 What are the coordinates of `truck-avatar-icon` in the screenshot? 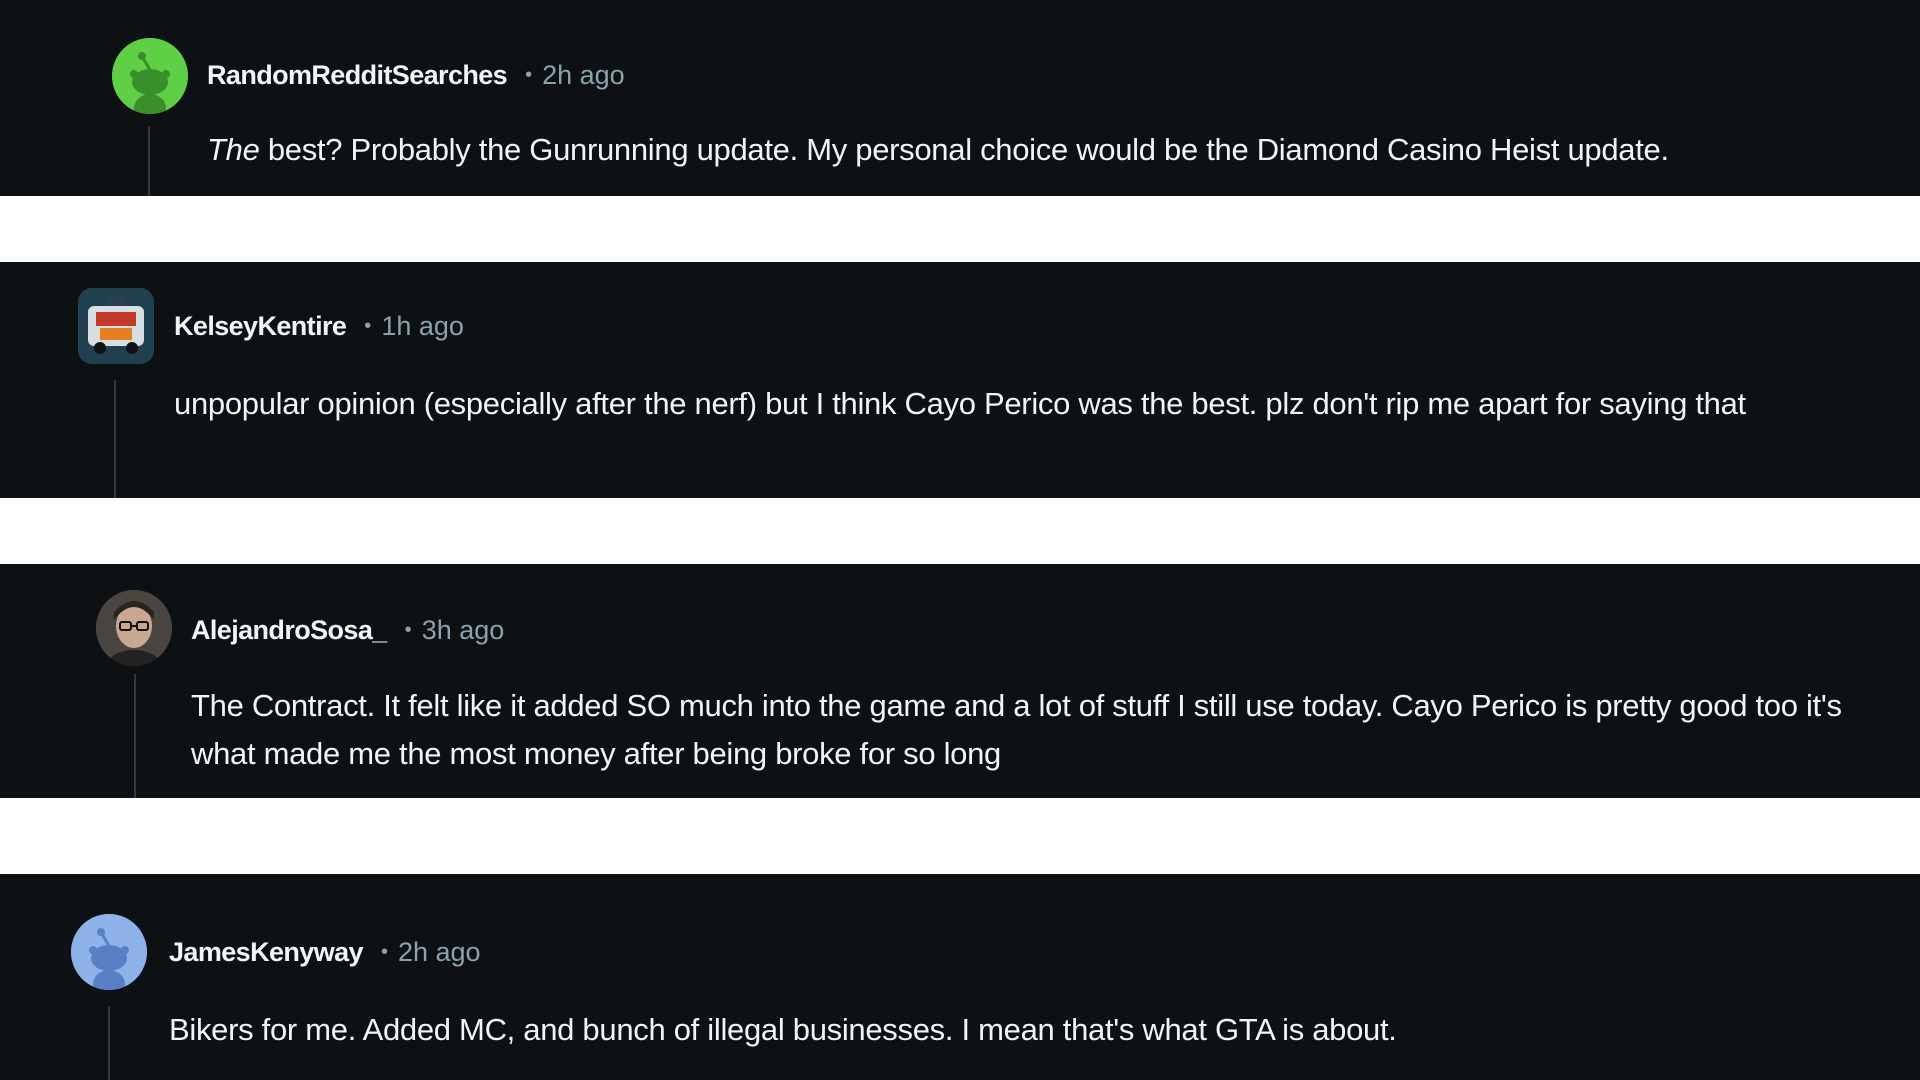 It's located at (116, 326).